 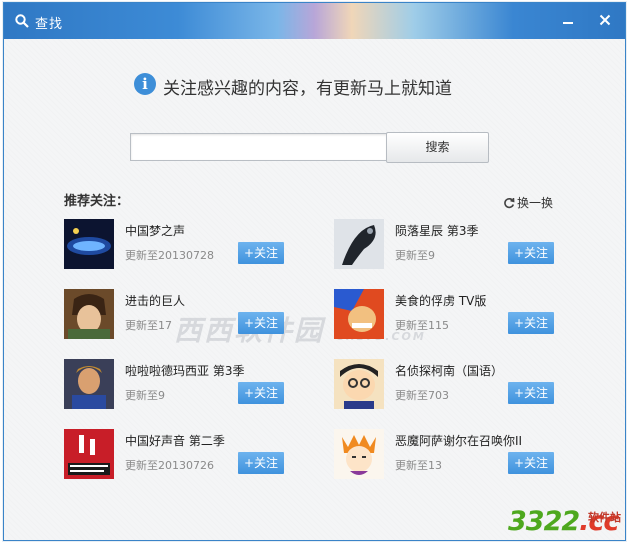 What do you see at coordinates (449, 371) in the screenshot?
I see `item-title: 名侦探柯南（国语）` at bounding box center [449, 371].